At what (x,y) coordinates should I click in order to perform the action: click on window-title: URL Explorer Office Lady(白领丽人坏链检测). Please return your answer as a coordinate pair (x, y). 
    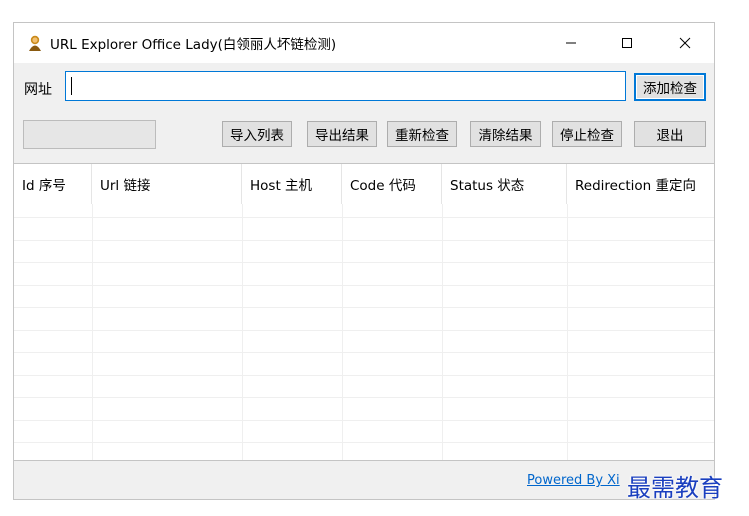
    Looking at the image, I should click on (193, 45).